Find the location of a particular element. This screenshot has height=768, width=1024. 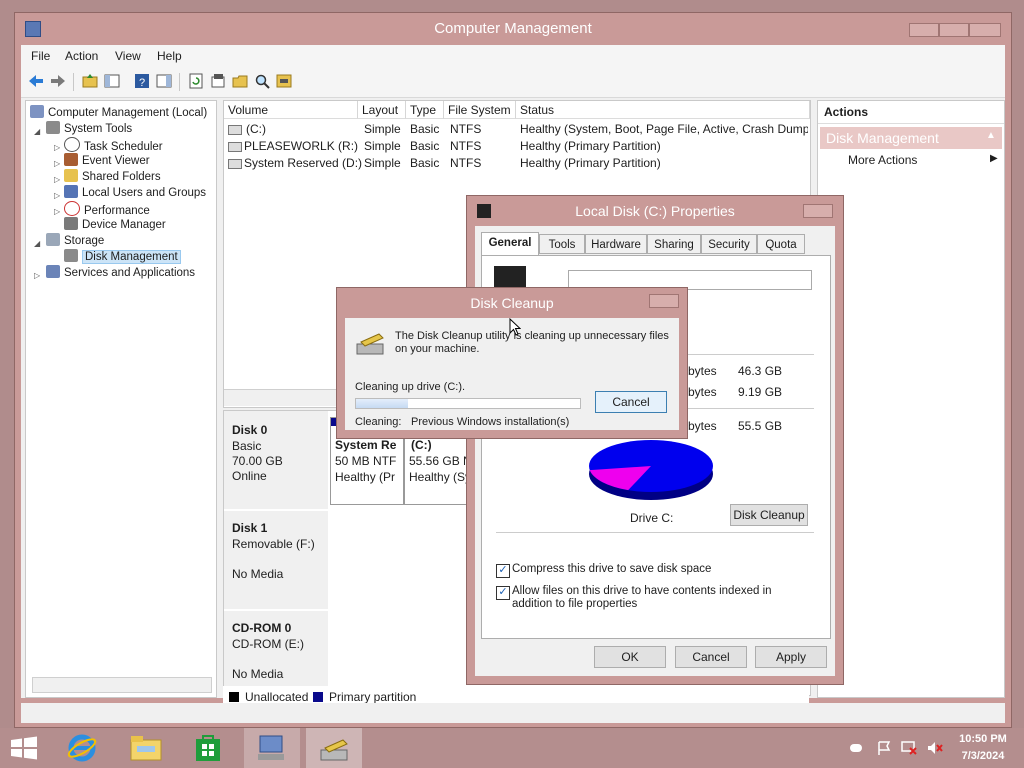

tab-tools: Tools is located at coordinates (562, 244).